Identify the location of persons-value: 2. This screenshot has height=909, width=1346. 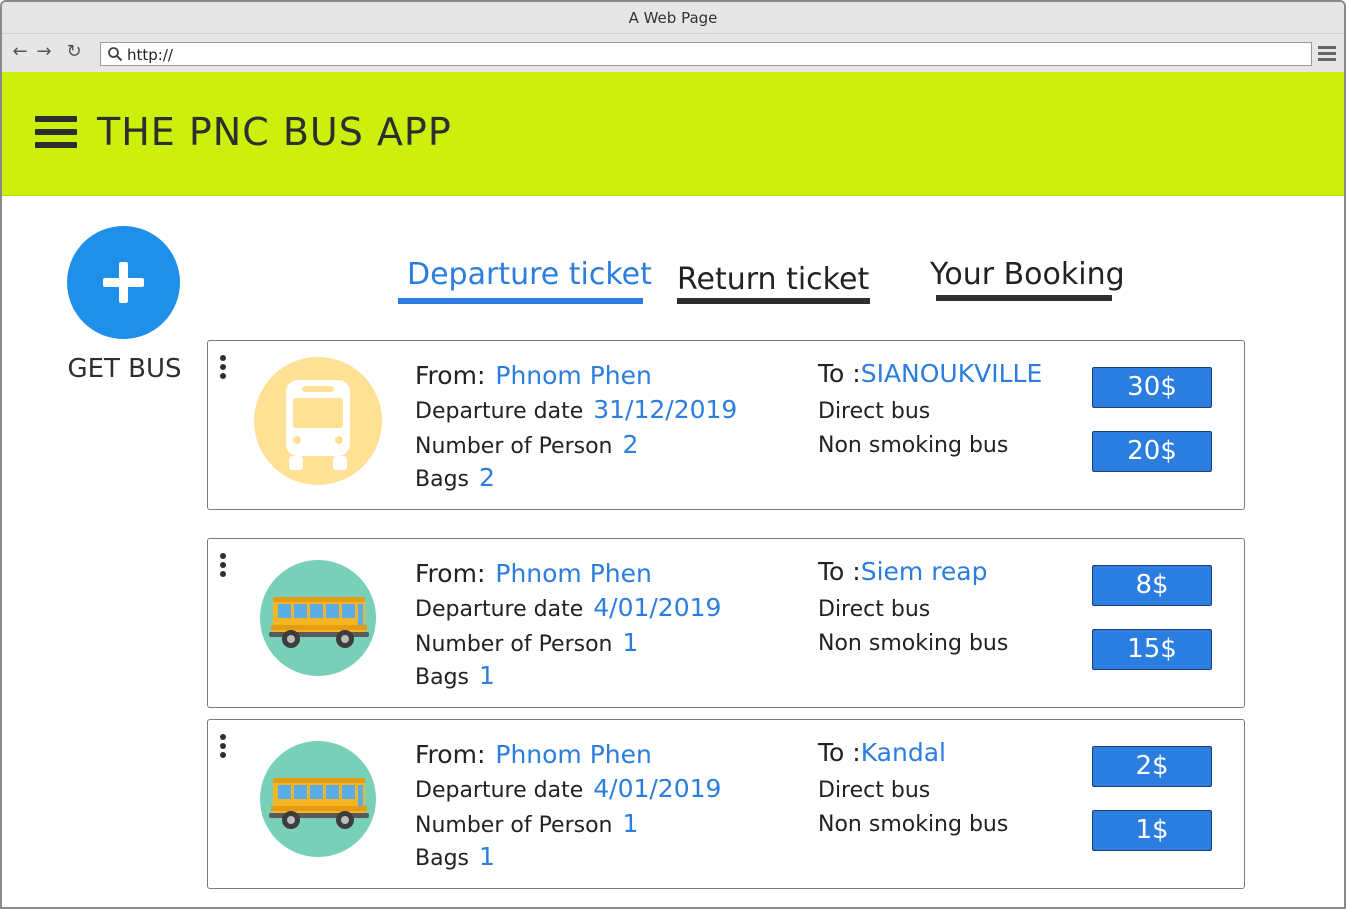
(630, 444).